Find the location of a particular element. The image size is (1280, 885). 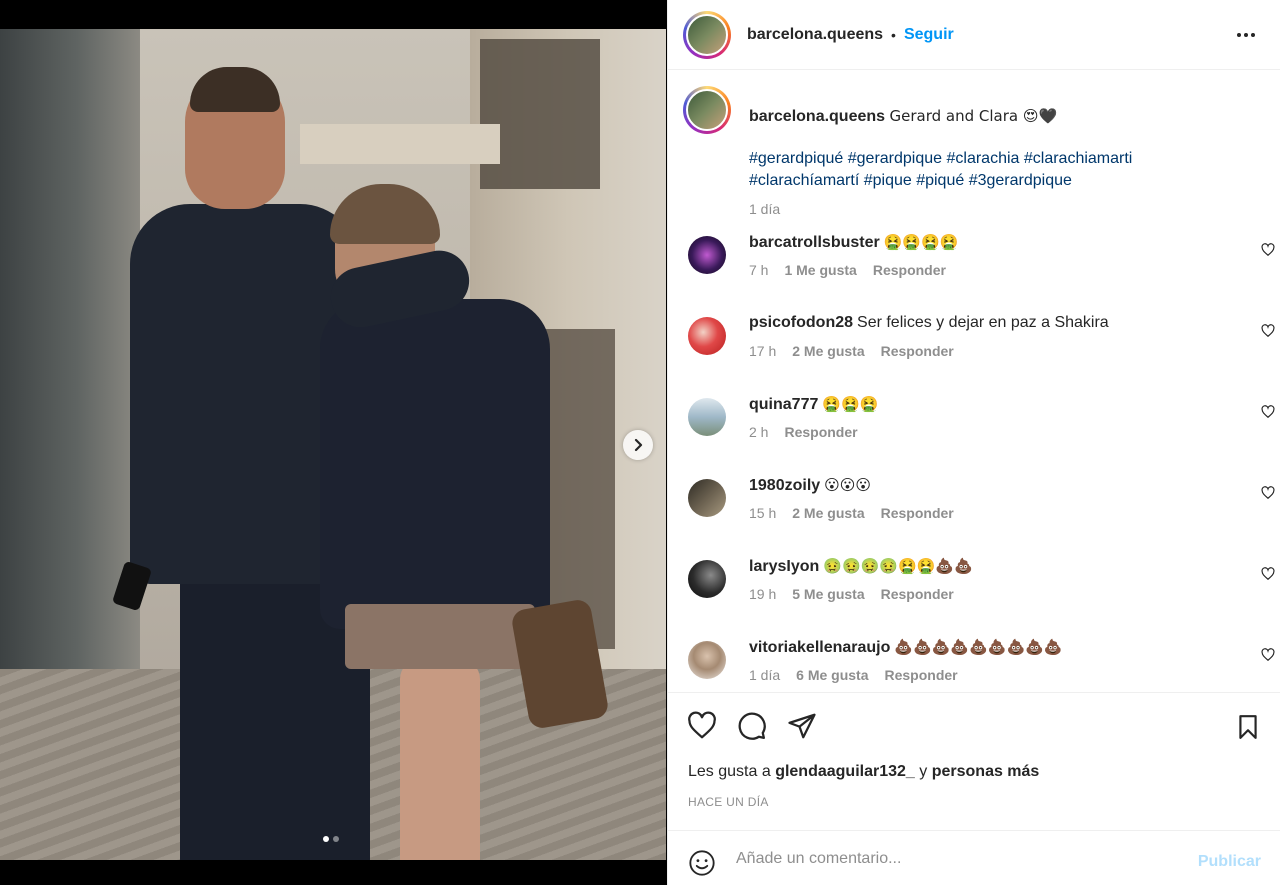

comment-input is located at coordinates (956, 859).